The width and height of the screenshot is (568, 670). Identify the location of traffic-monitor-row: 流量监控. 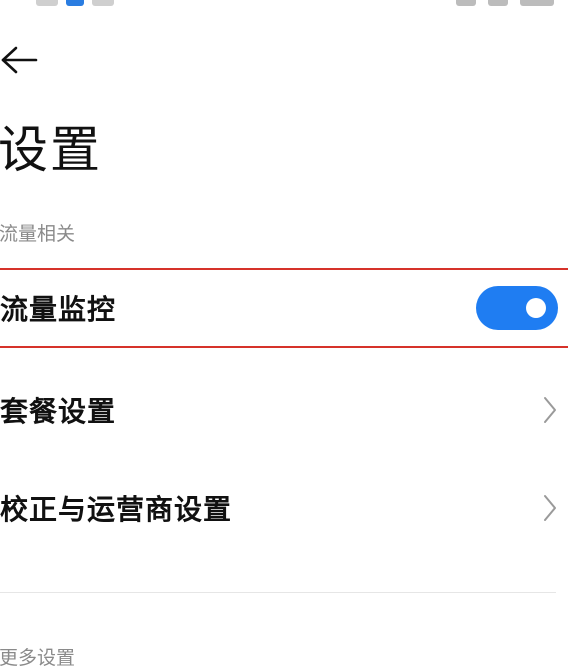
(284, 308).